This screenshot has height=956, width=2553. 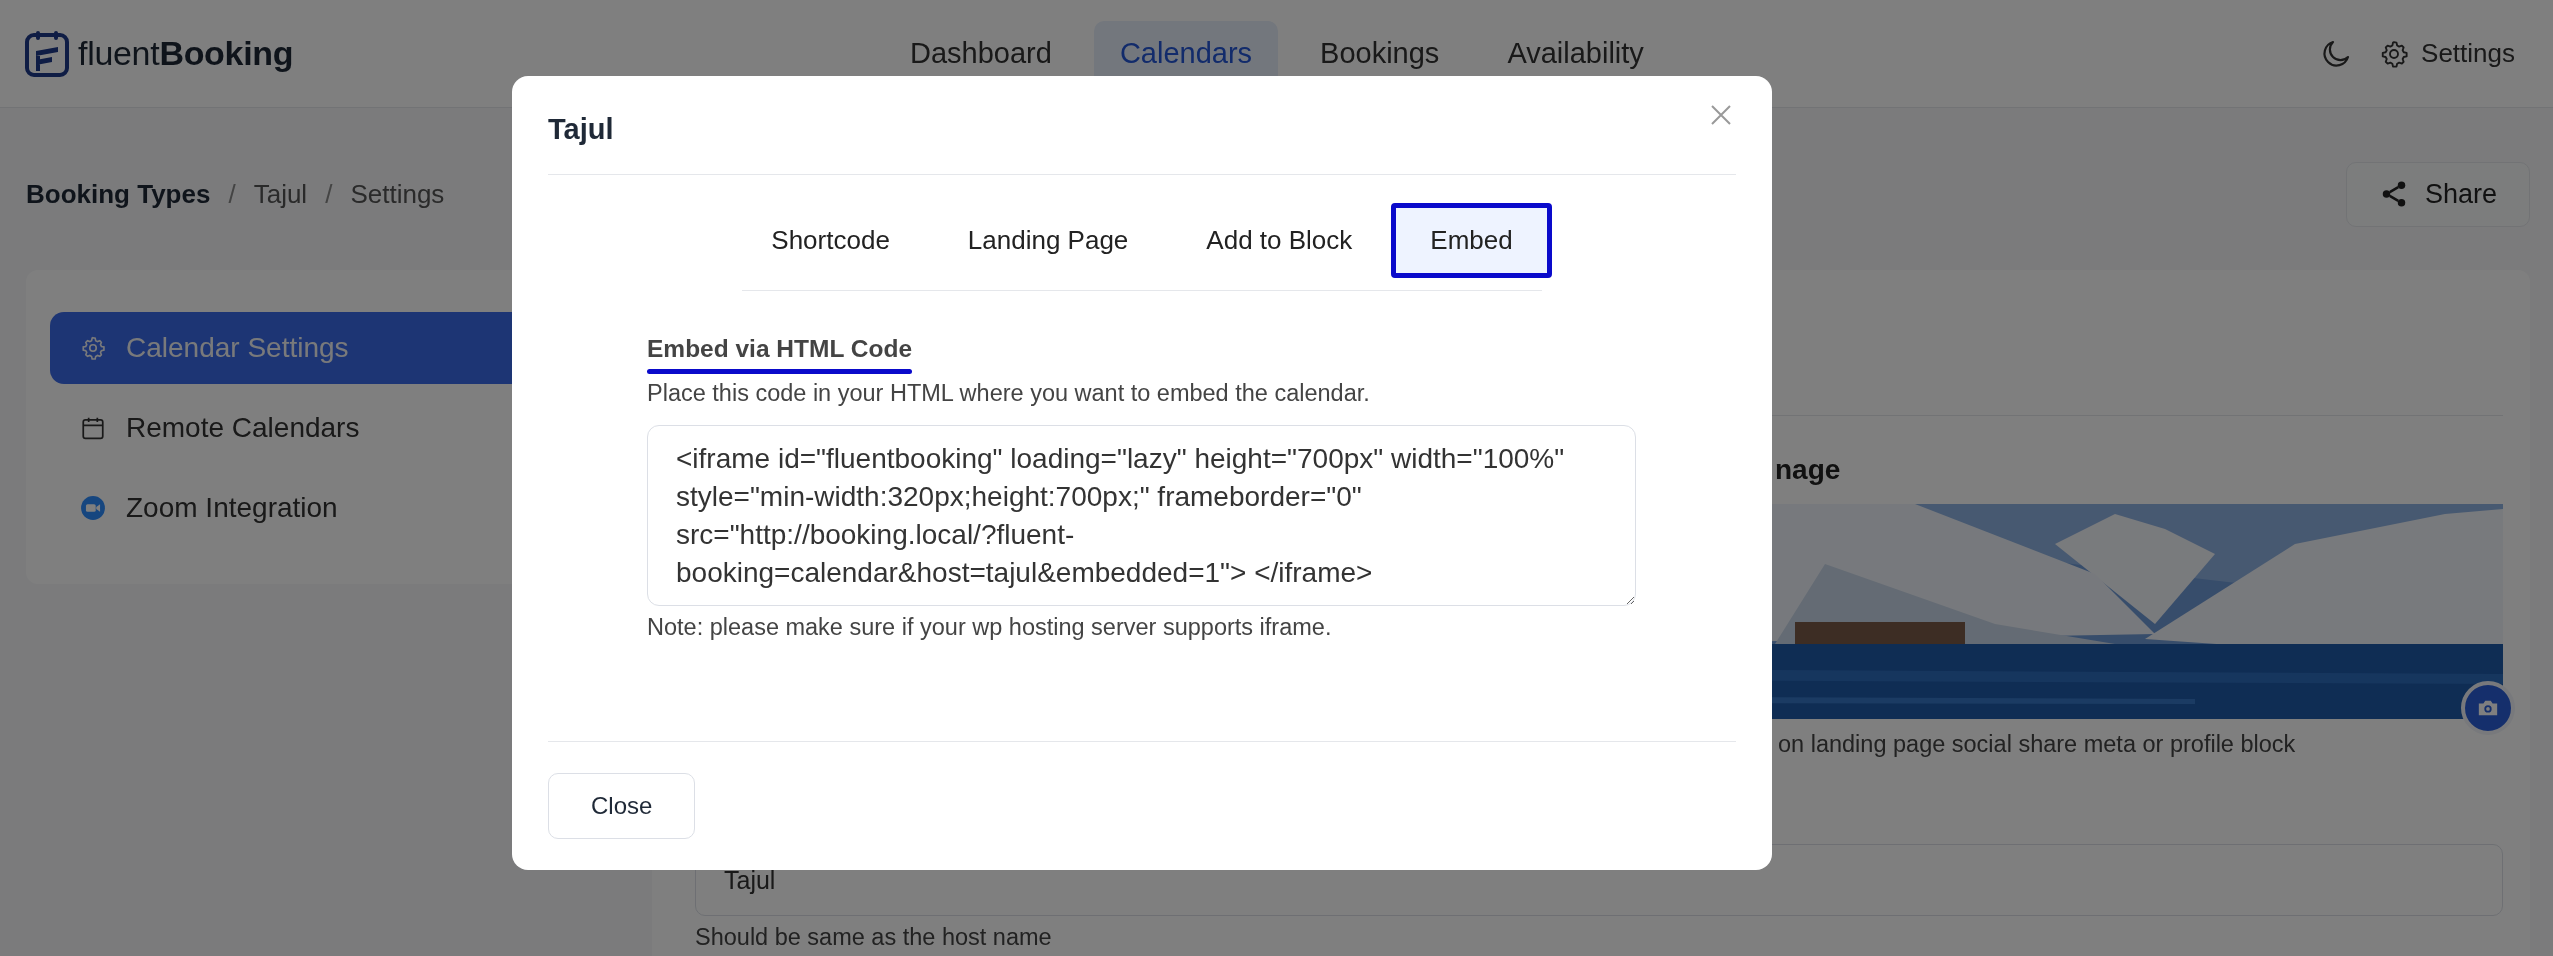 I want to click on sidebar-item: Remote Calendars, so click(x=335, y=428).